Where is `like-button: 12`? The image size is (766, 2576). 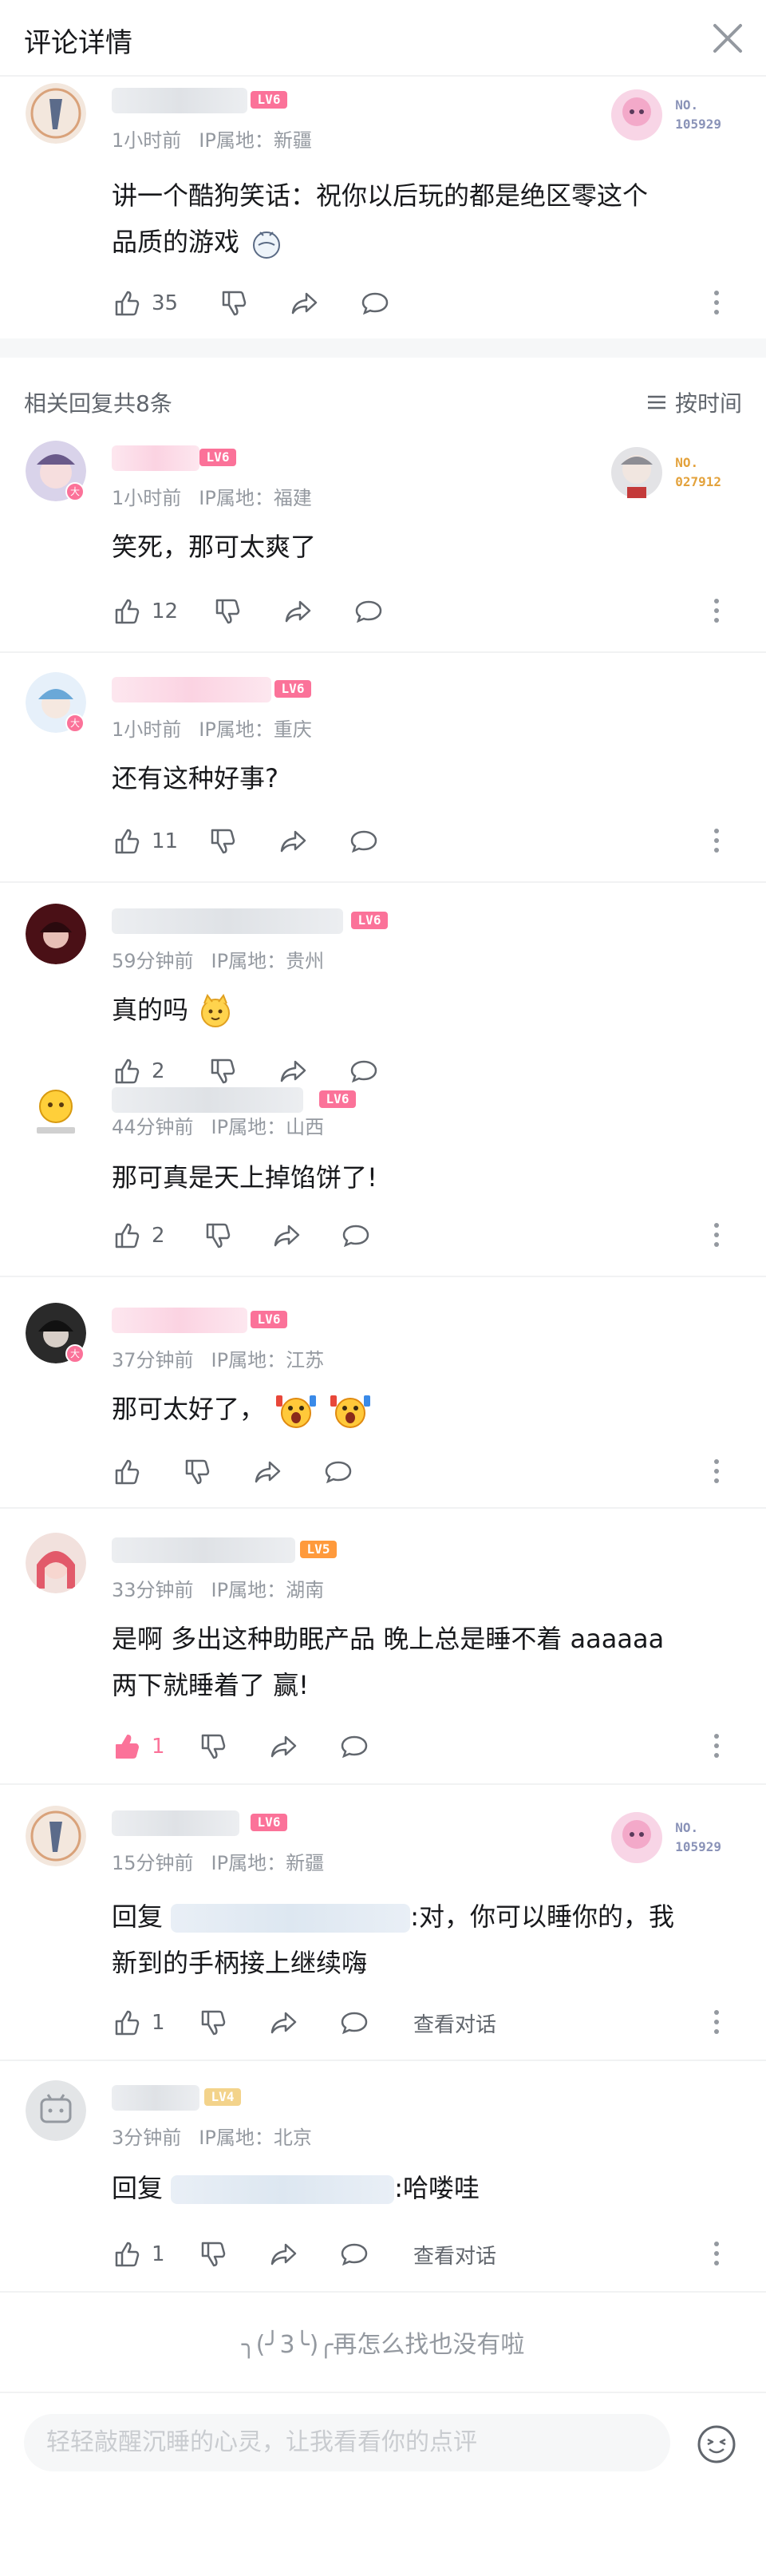
like-button: 12 is located at coordinates (145, 612).